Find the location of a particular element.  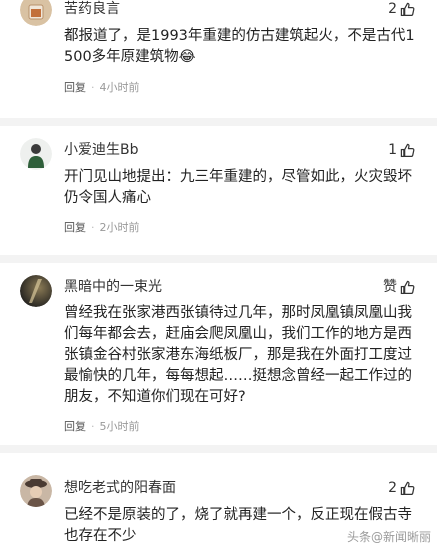

comment-meta: 回复 · 4小时前 is located at coordinates (102, 88).